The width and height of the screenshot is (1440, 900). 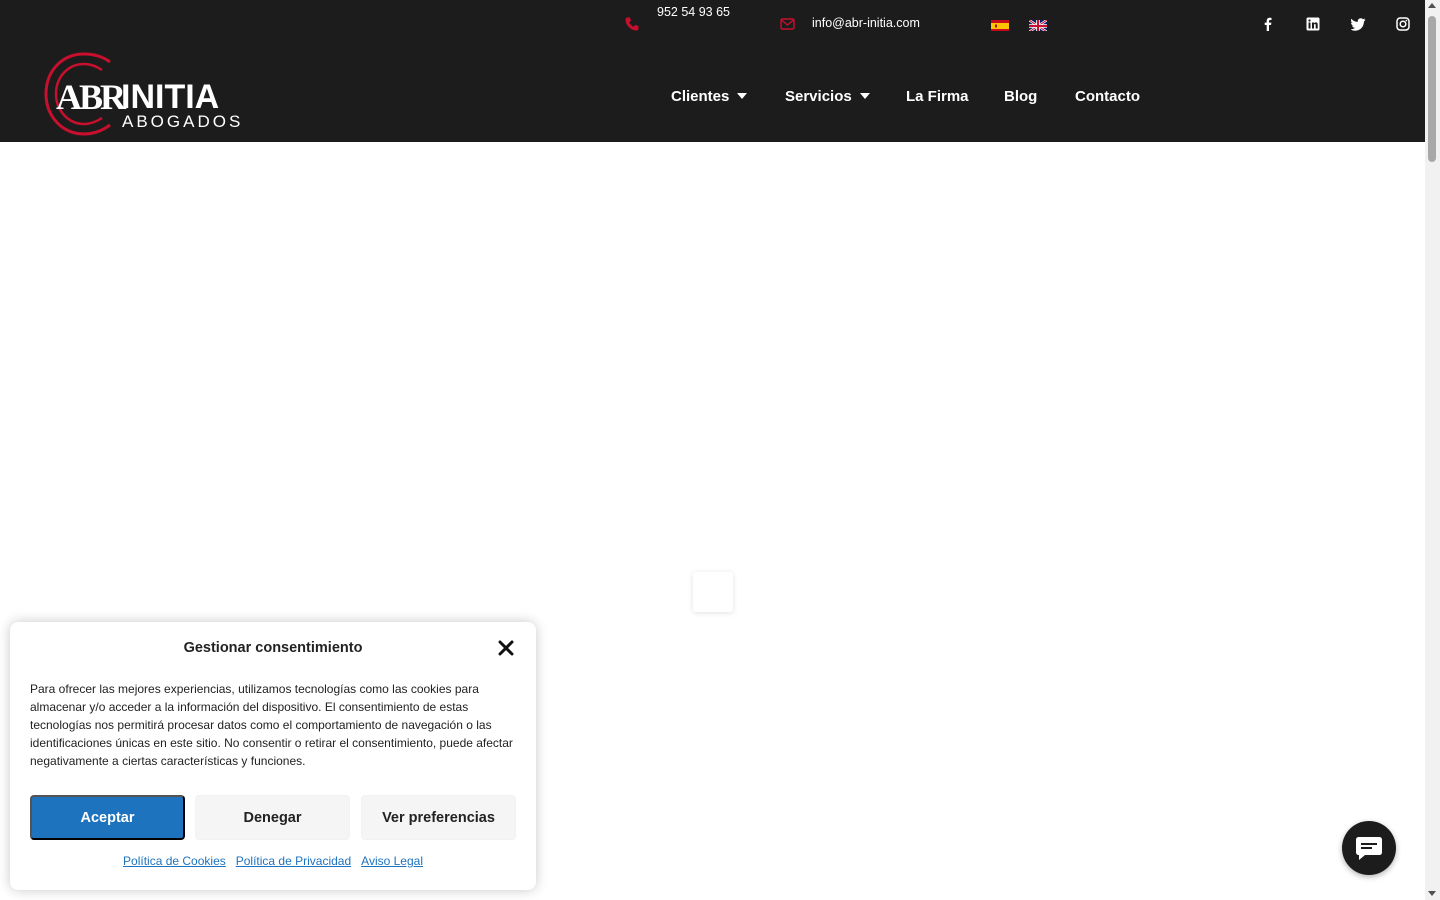 I want to click on twitter-icon, so click(x=1358, y=24).